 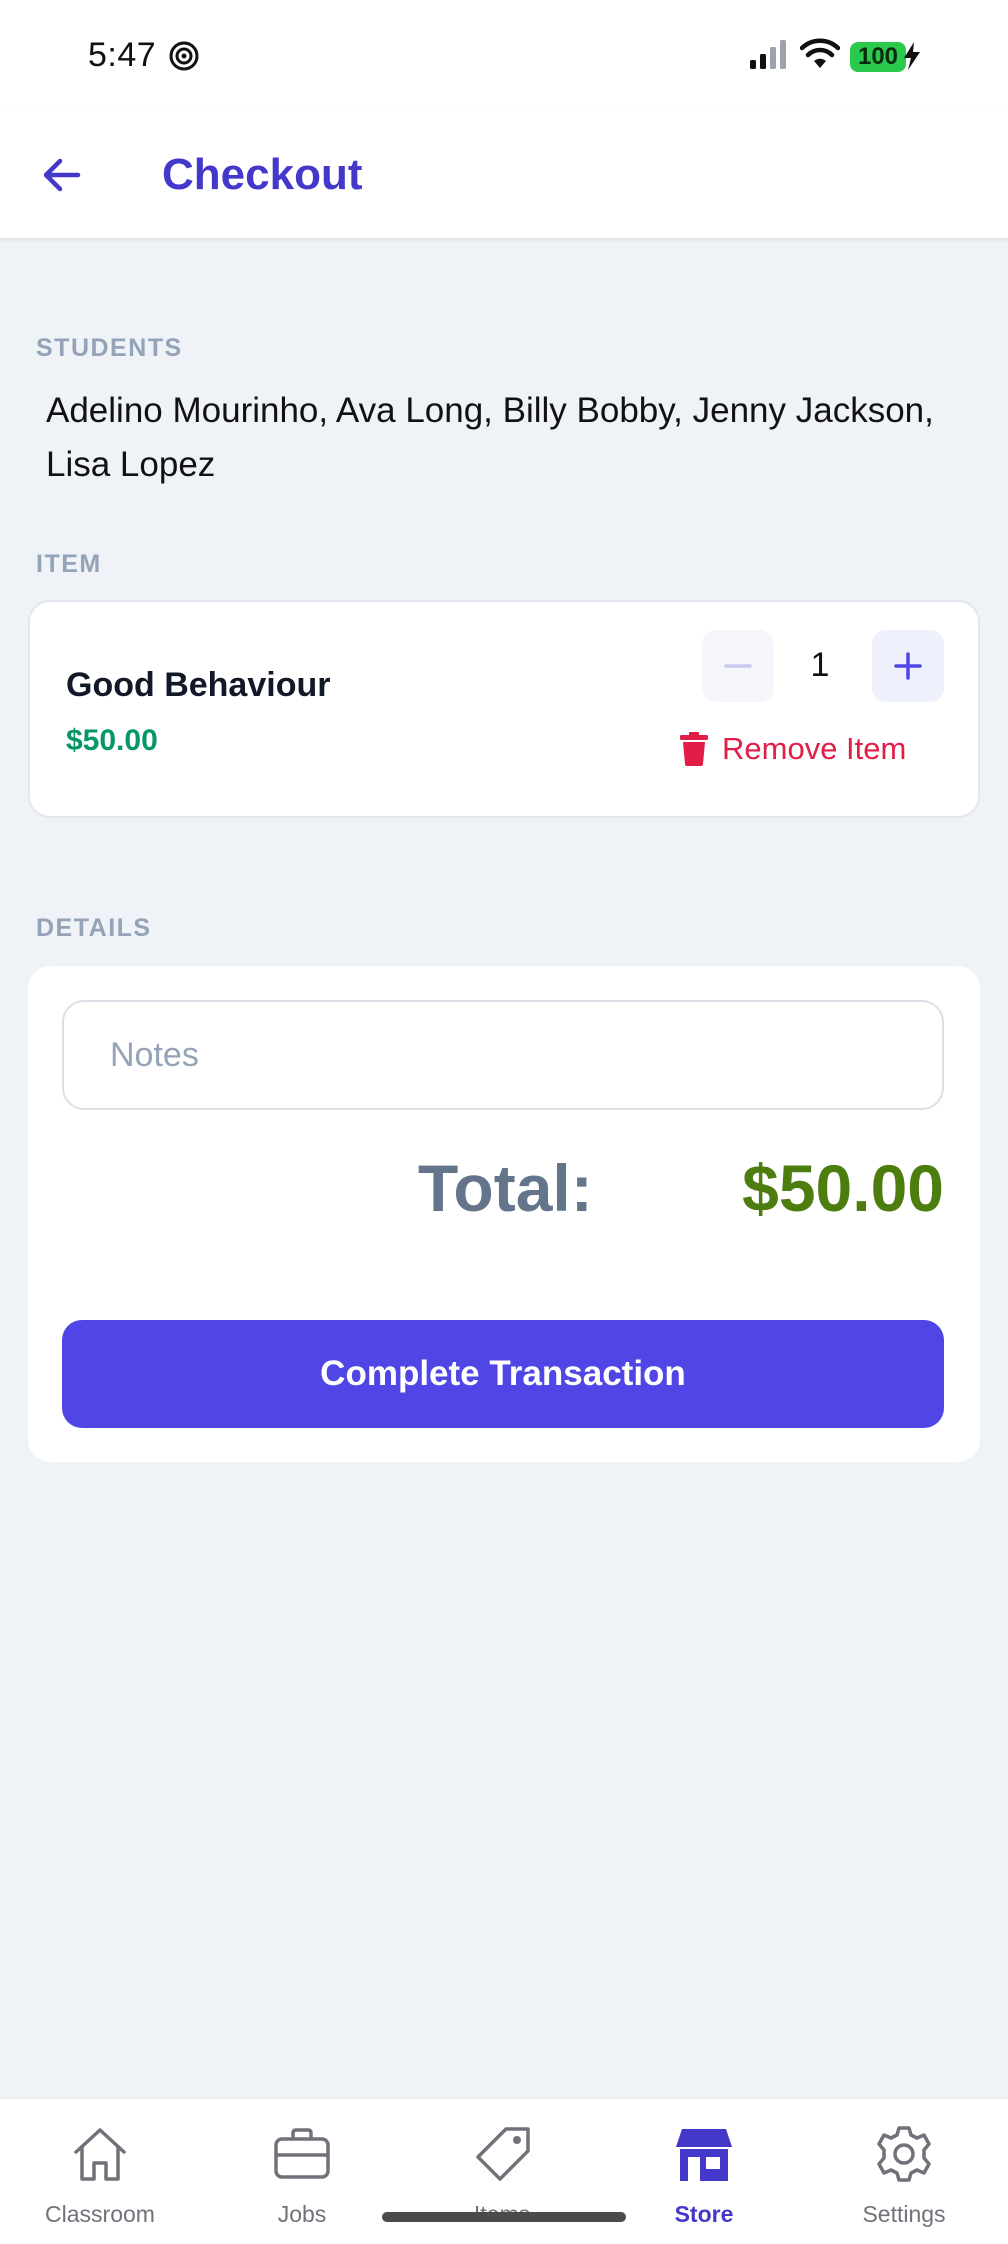 What do you see at coordinates (109, 348) in the screenshot?
I see `students-label: STUDENTS` at bounding box center [109, 348].